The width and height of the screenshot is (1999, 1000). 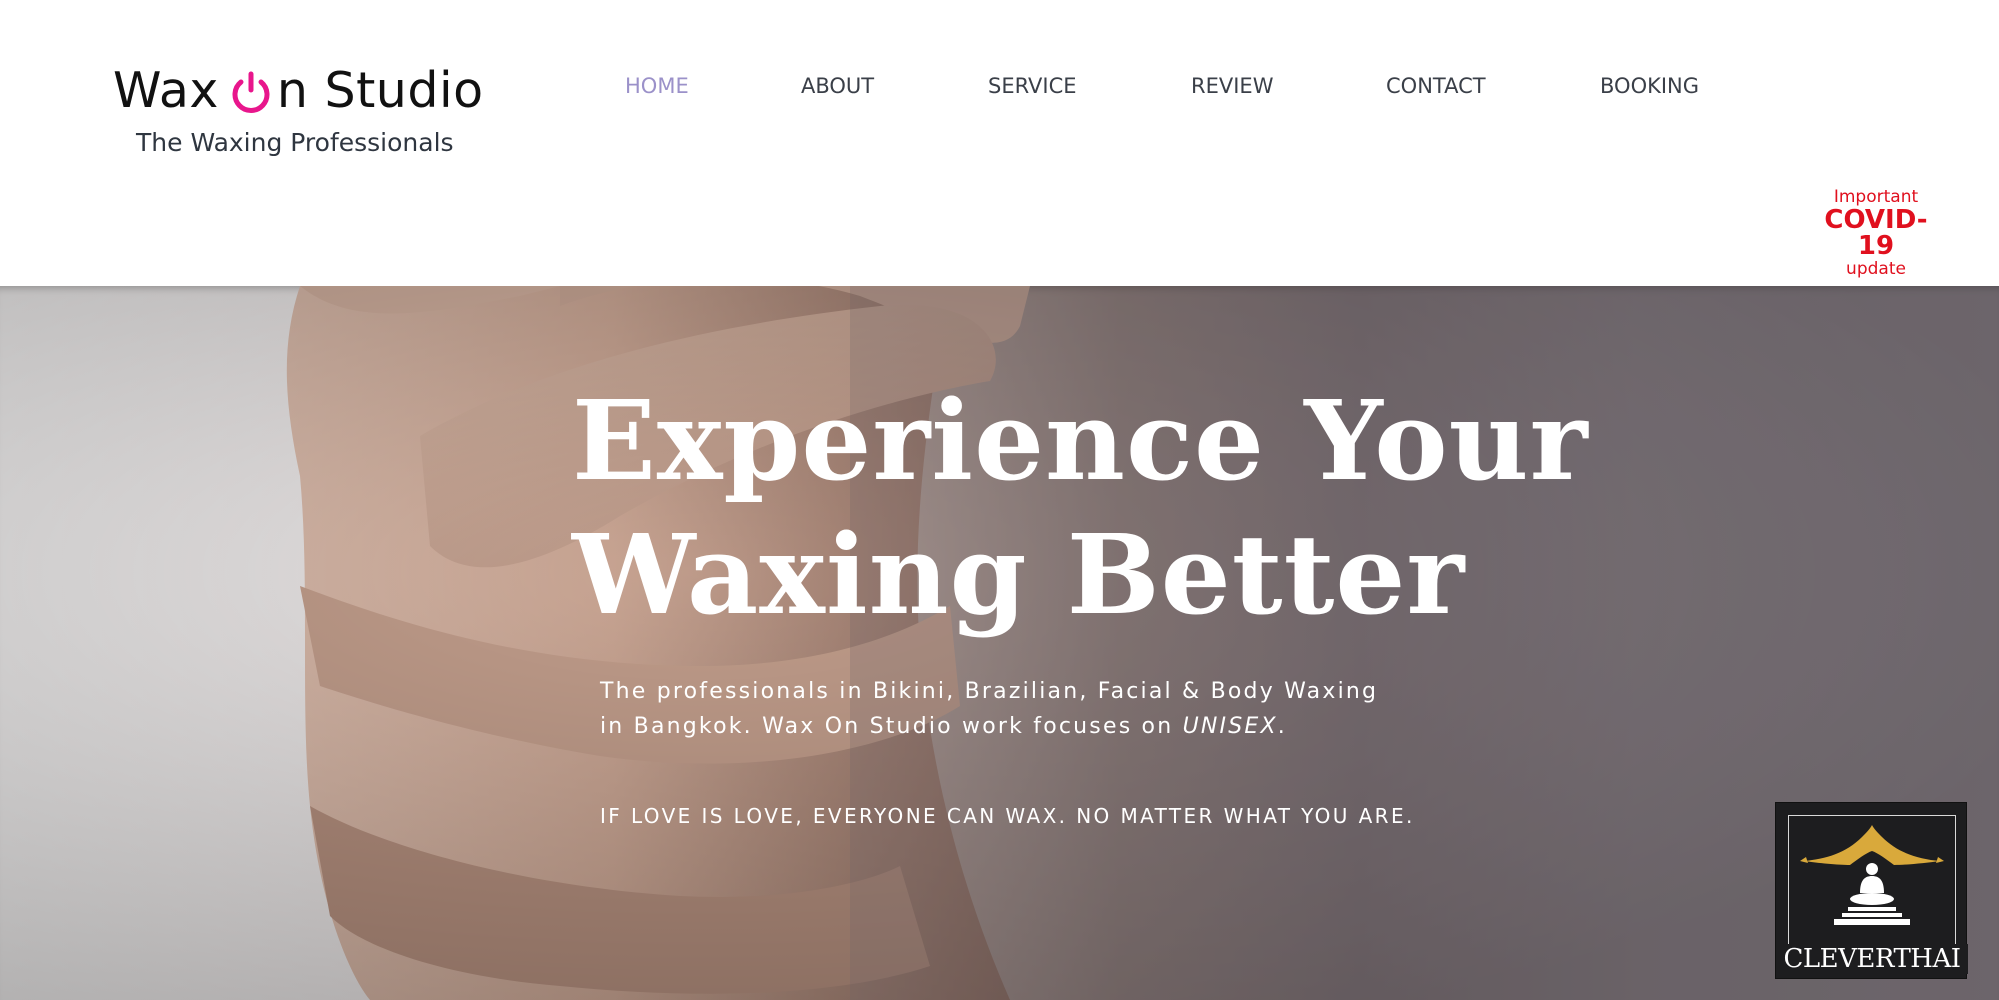 What do you see at coordinates (1436, 86) in the screenshot?
I see `nav-item-contact: CONTACT` at bounding box center [1436, 86].